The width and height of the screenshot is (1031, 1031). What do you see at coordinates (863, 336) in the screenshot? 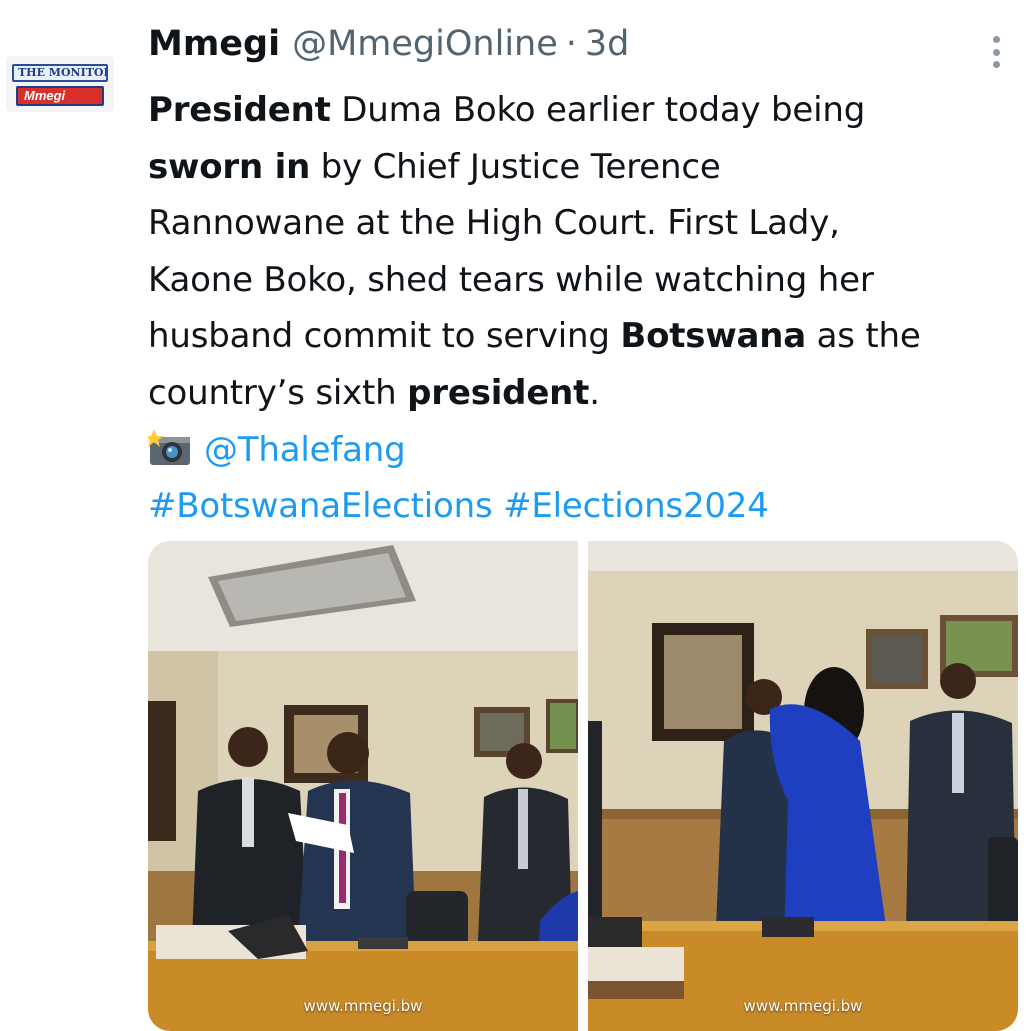
I see `text-span: as the` at bounding box center [863, 336].